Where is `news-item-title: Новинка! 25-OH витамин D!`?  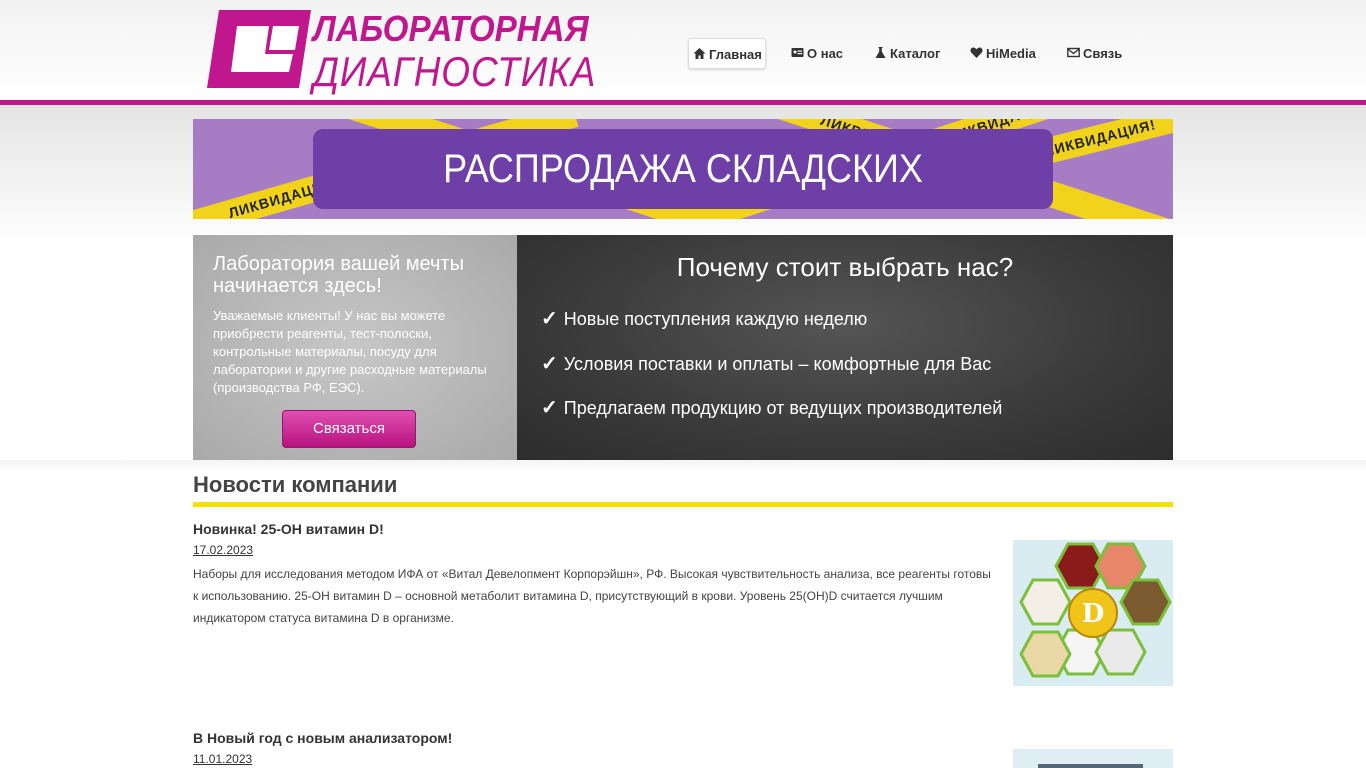
news-item-title: Новинка! 25-OH витамин D! is located at coordinates (683, 529).